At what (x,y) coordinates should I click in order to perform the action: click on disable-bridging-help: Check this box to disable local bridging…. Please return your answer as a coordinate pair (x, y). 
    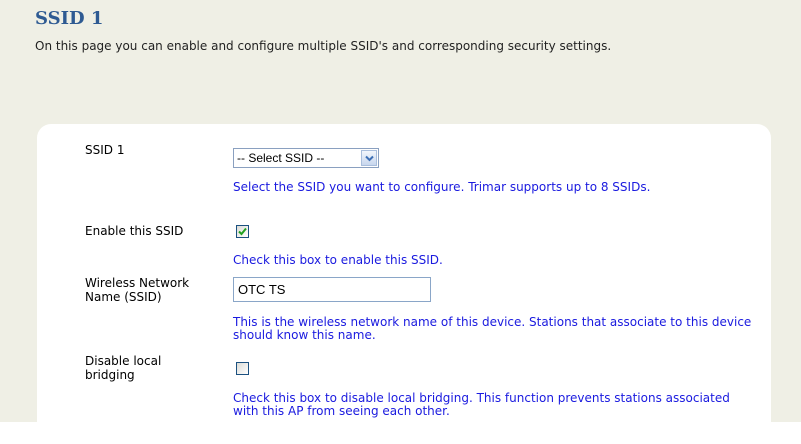
    Looking at the image, I should click on (481, 404).